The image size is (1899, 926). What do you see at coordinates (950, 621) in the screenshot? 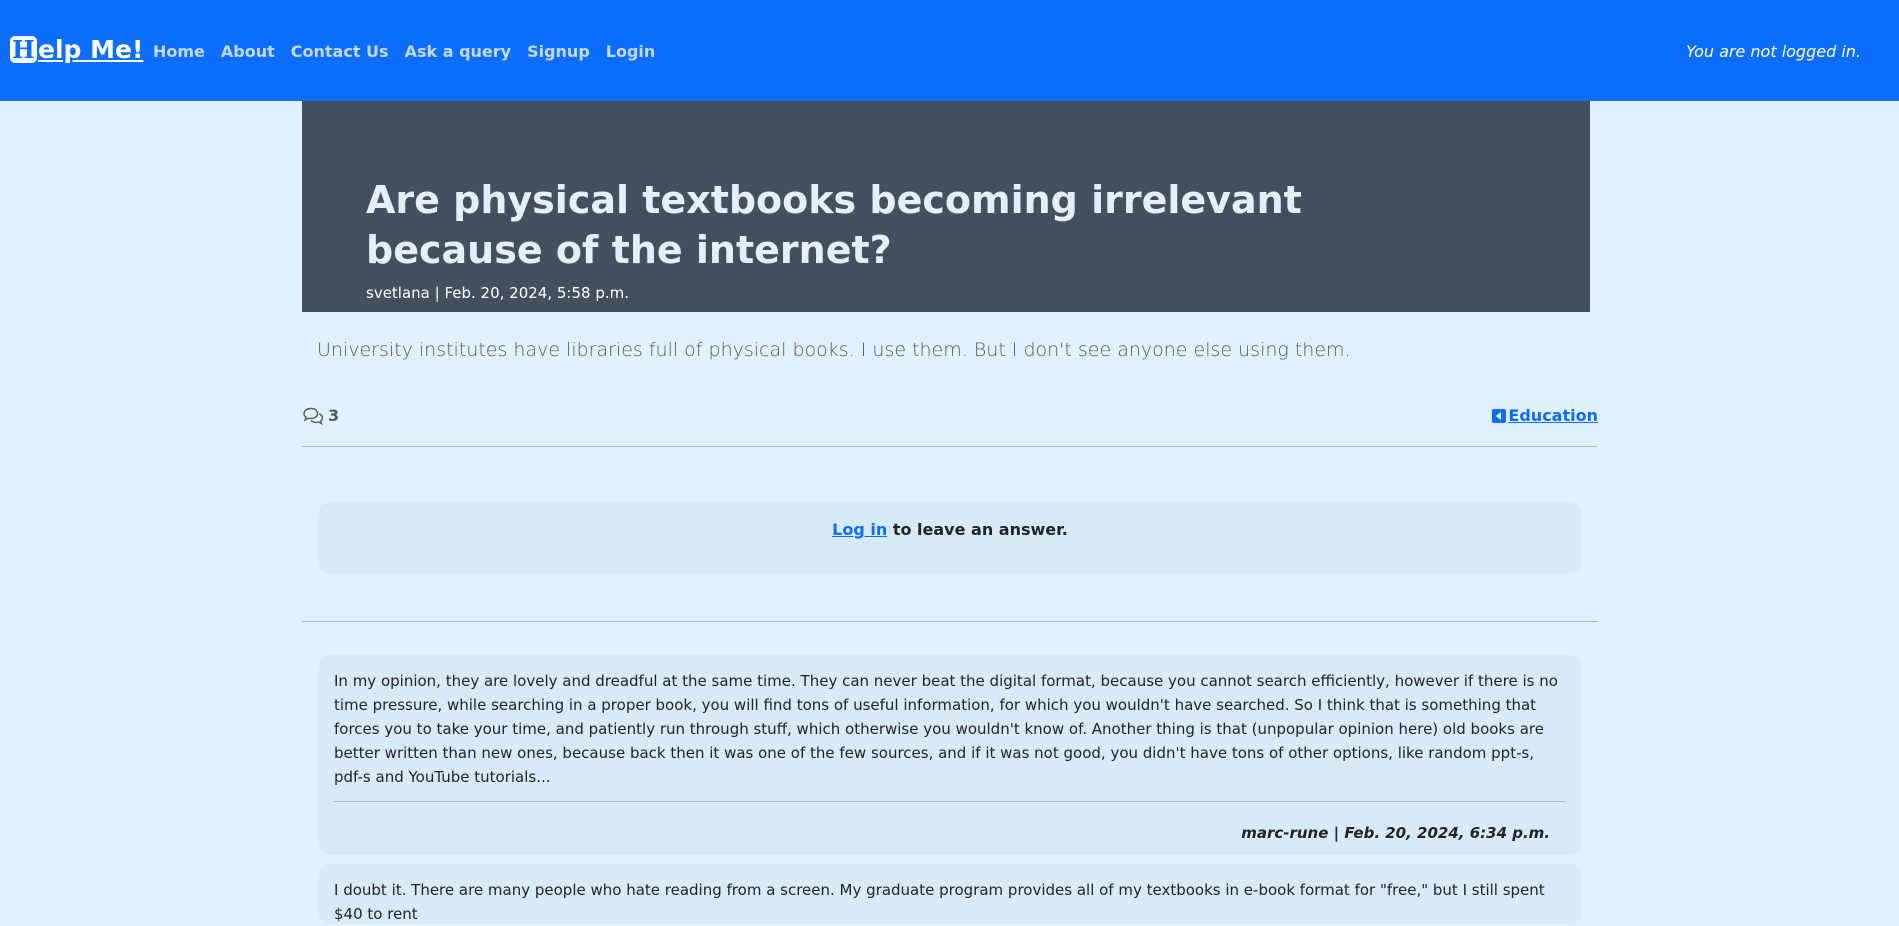
I see `divider` at bounding box center [950, 621].